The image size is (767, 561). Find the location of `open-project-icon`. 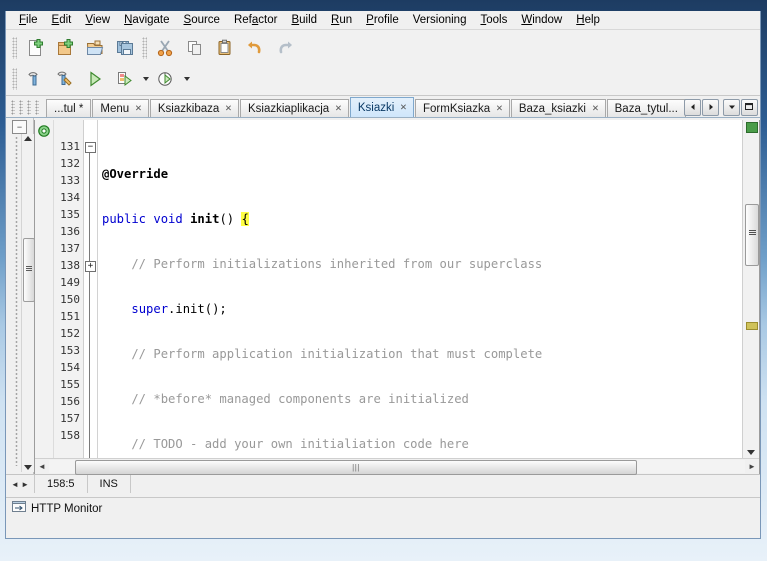

open-project-icon is located at coordinates (95, 48).